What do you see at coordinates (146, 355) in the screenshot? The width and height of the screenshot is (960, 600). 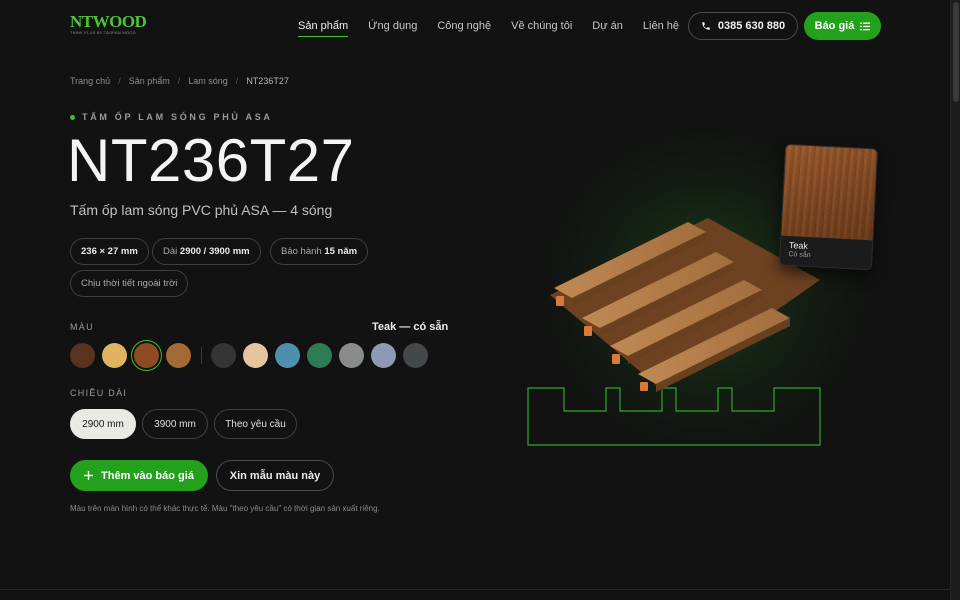 I see `swatch-teak` at bounding box center [146, 355].